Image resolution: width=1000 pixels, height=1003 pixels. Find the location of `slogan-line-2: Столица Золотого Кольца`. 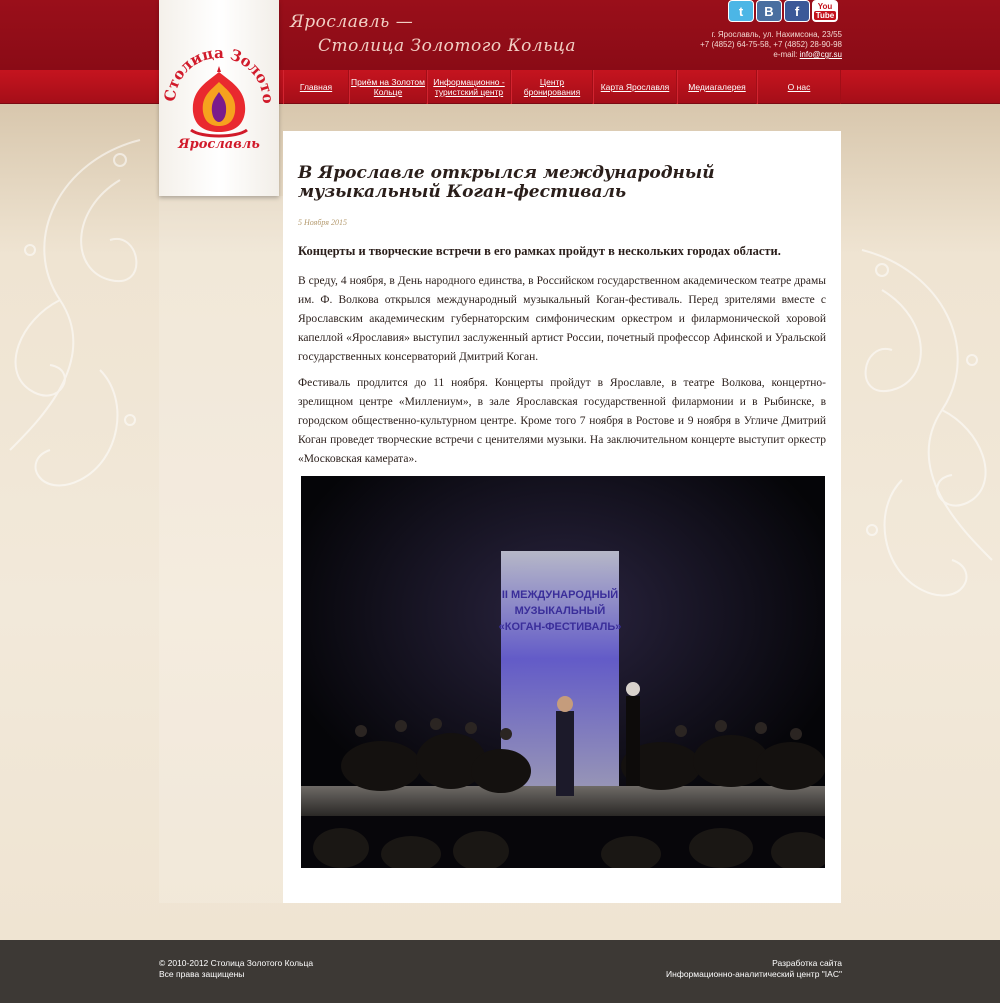

slogan-line-2: Столица Золотого Кольца is located at coordinates (447, 46).